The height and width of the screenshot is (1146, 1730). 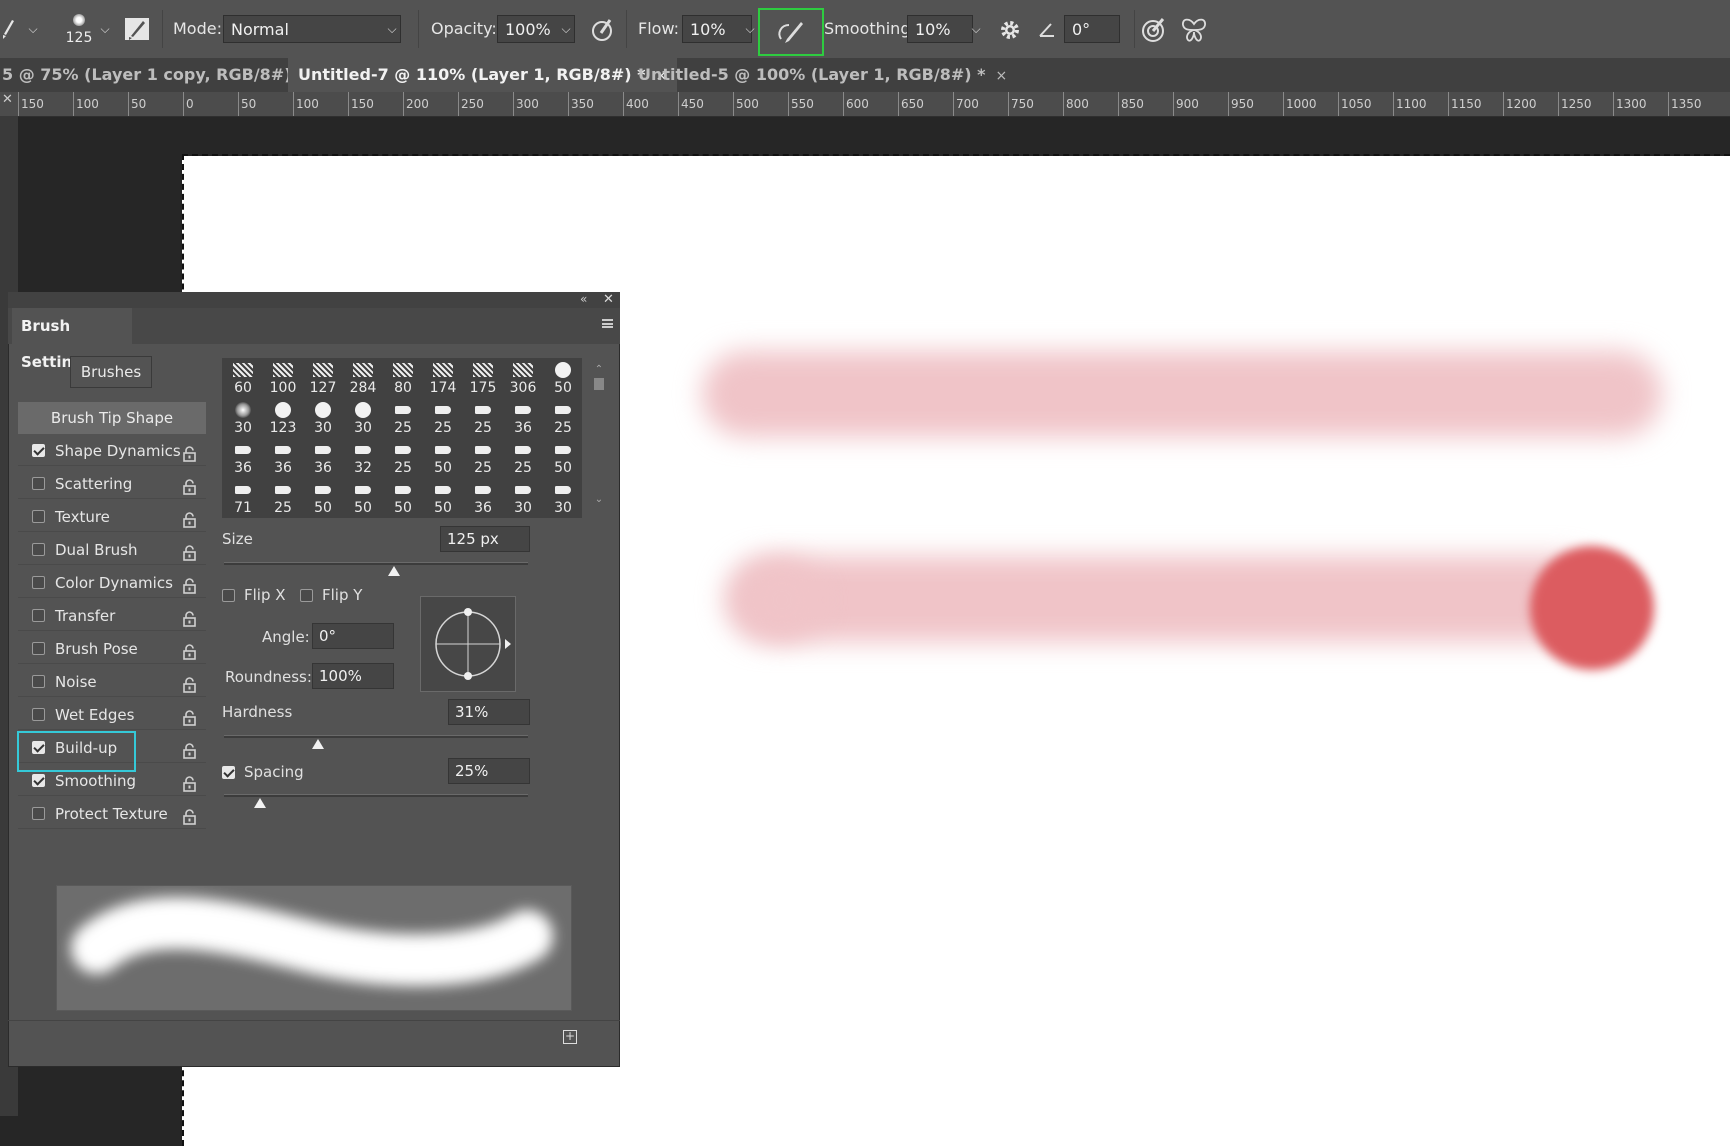 What do you see at coordinates (443, 379) in the screenshot?
I see `brush-tip-cell: 174` at bounding box center [443, 379].